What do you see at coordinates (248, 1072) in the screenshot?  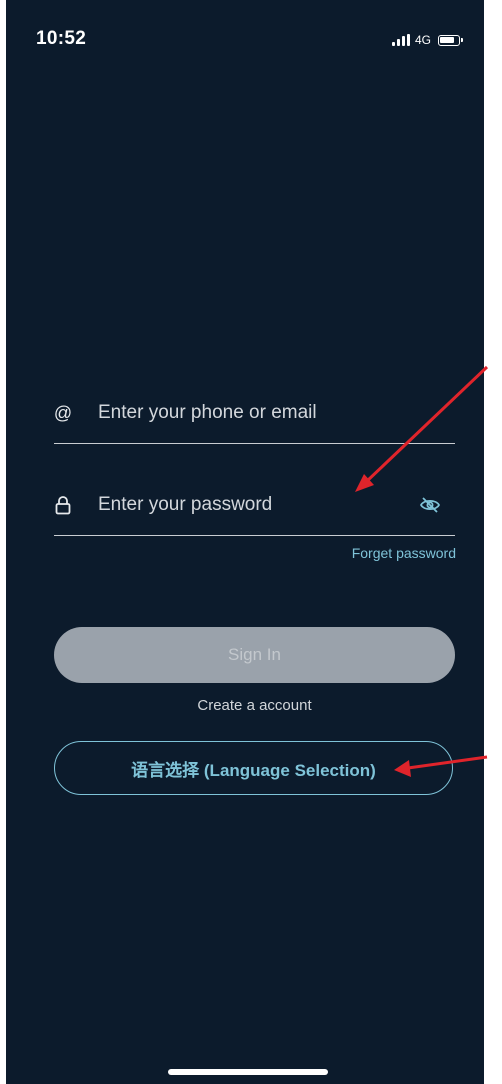 I see `home-indicator` at bounding box center [248, 1072].